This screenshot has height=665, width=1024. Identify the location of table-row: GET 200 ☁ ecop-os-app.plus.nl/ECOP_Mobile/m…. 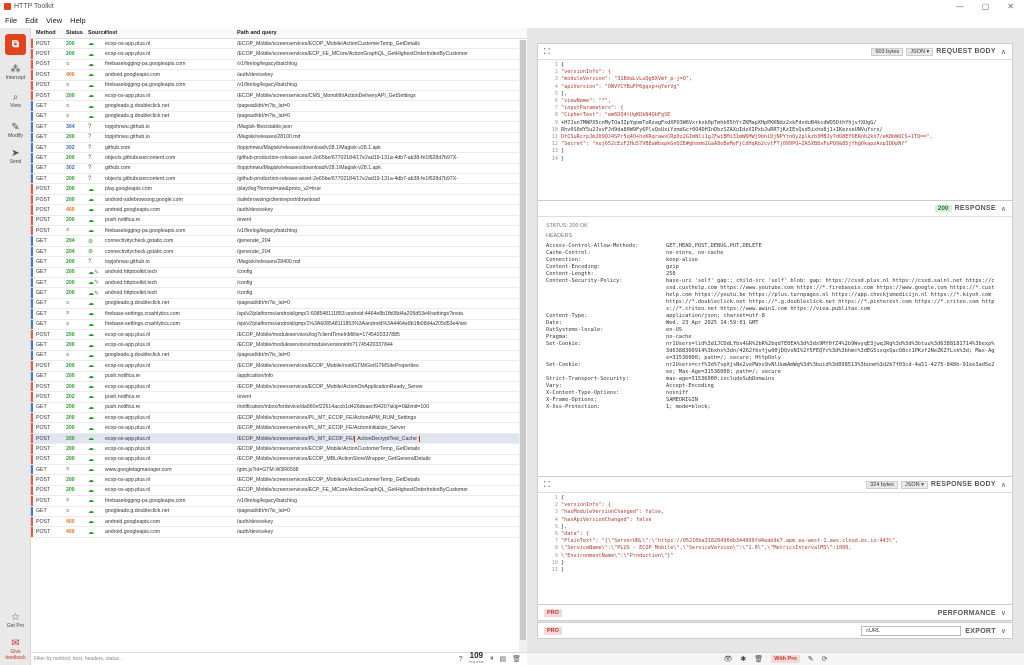
(279, 345).